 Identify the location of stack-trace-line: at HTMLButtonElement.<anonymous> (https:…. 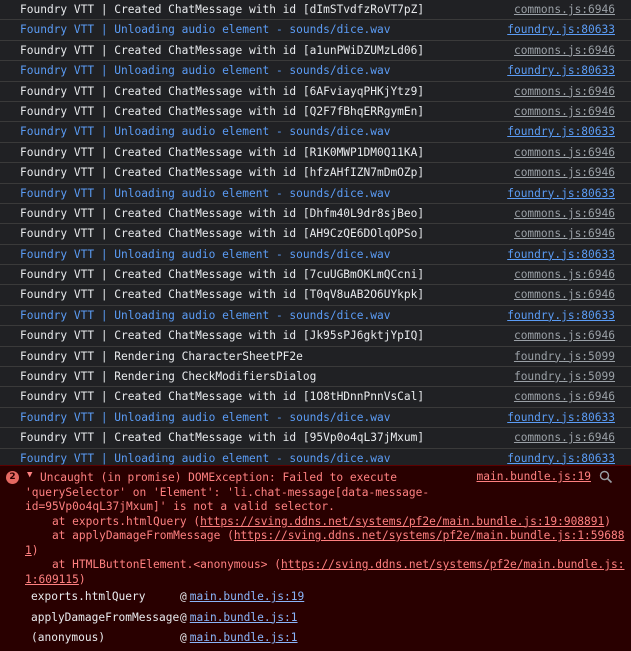
(325, 565).